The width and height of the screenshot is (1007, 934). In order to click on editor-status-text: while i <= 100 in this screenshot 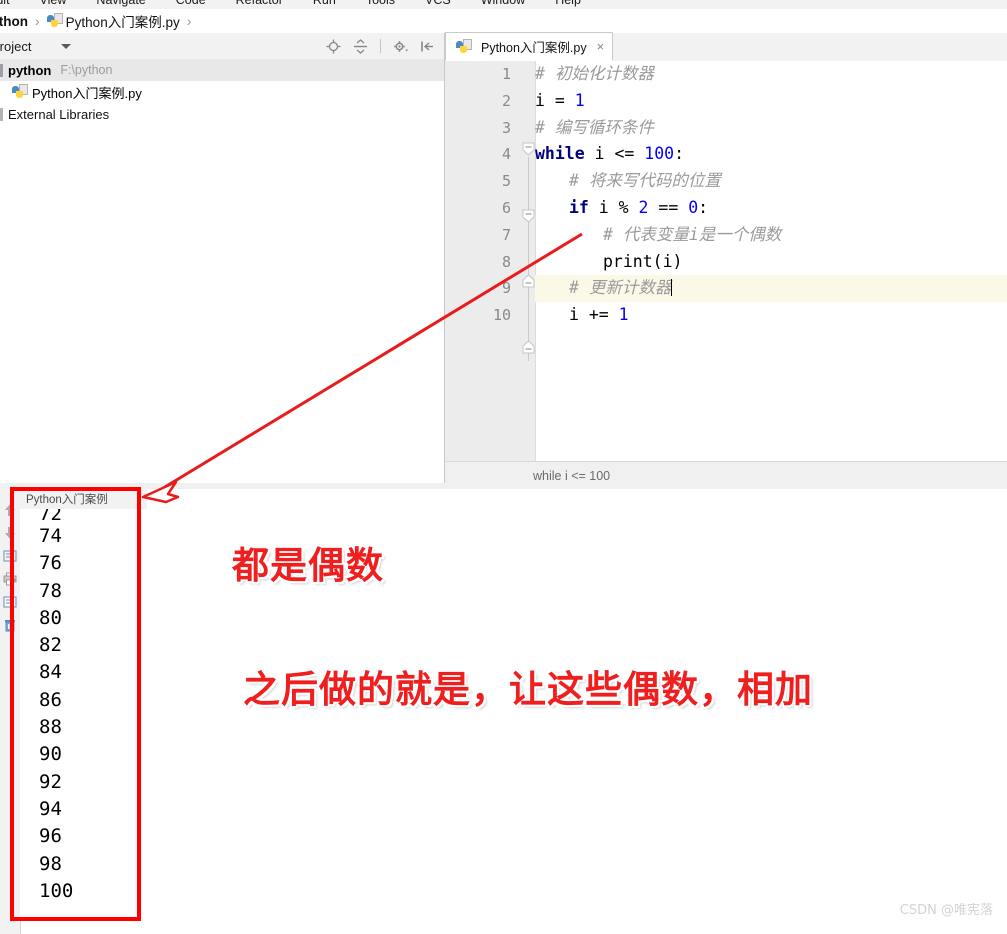, I will do `click(572, 476)`.